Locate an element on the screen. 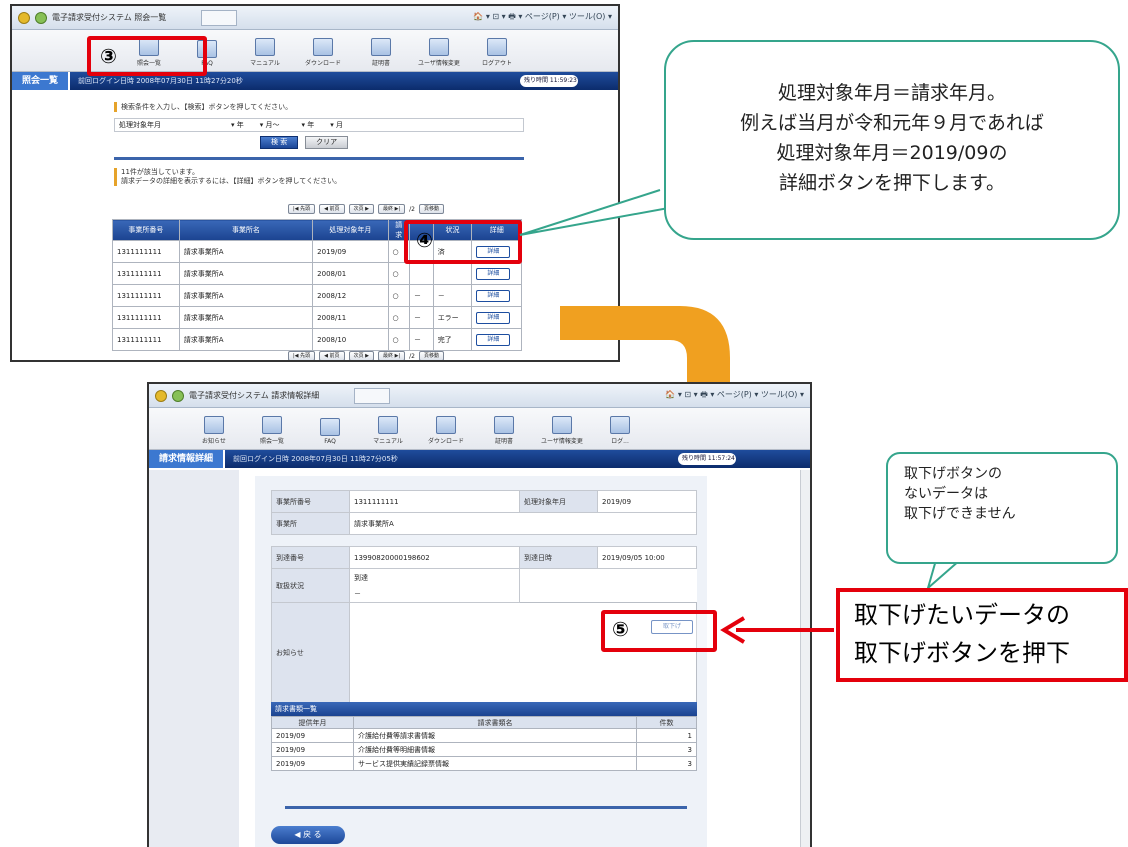 The width and height of the screenshot is (1128, 847). notice-label: お知らせ is located at coordinates (310, 652).